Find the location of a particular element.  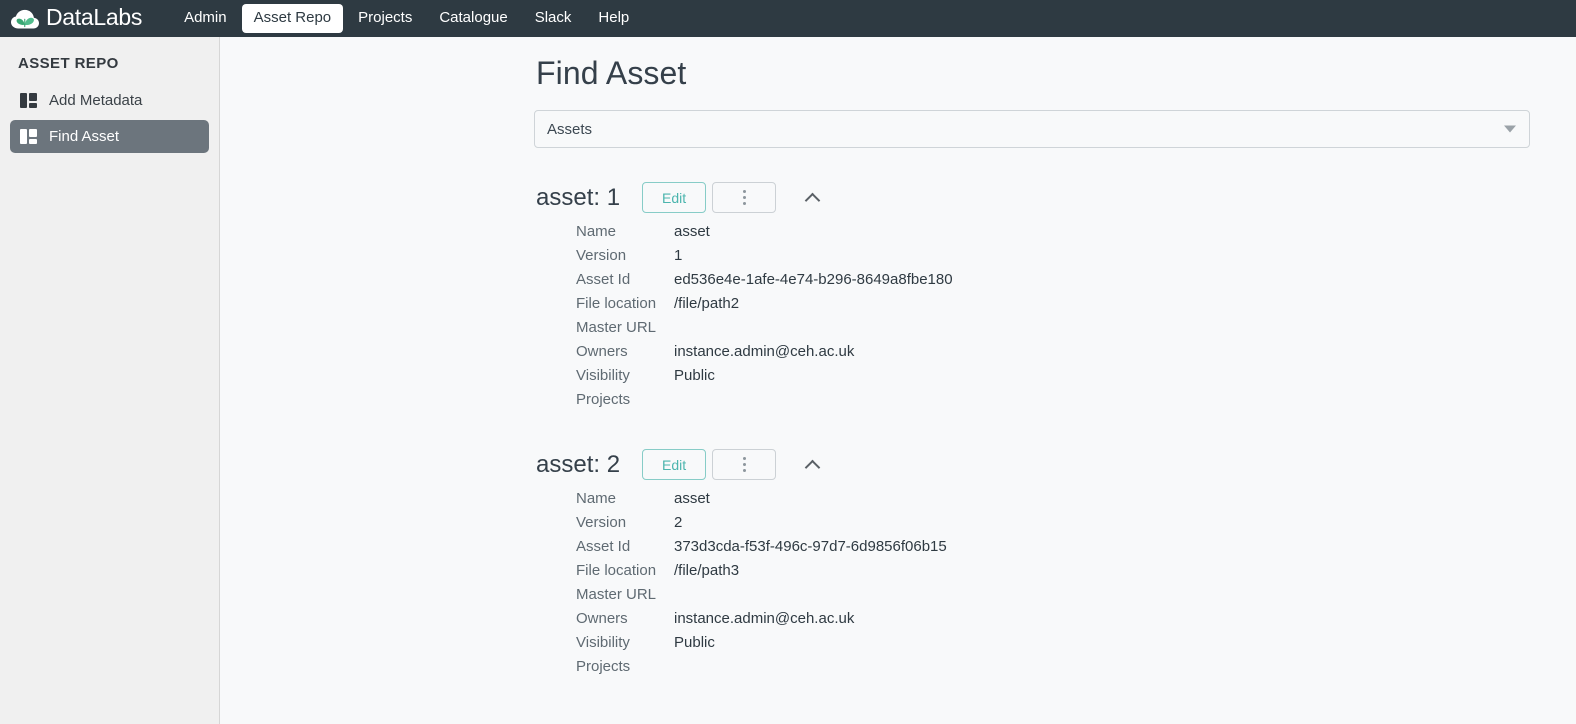

field-value: ed536e4e-1afe-4e74-b296-8649a8fbe180 is located at coordinates (813, 279).